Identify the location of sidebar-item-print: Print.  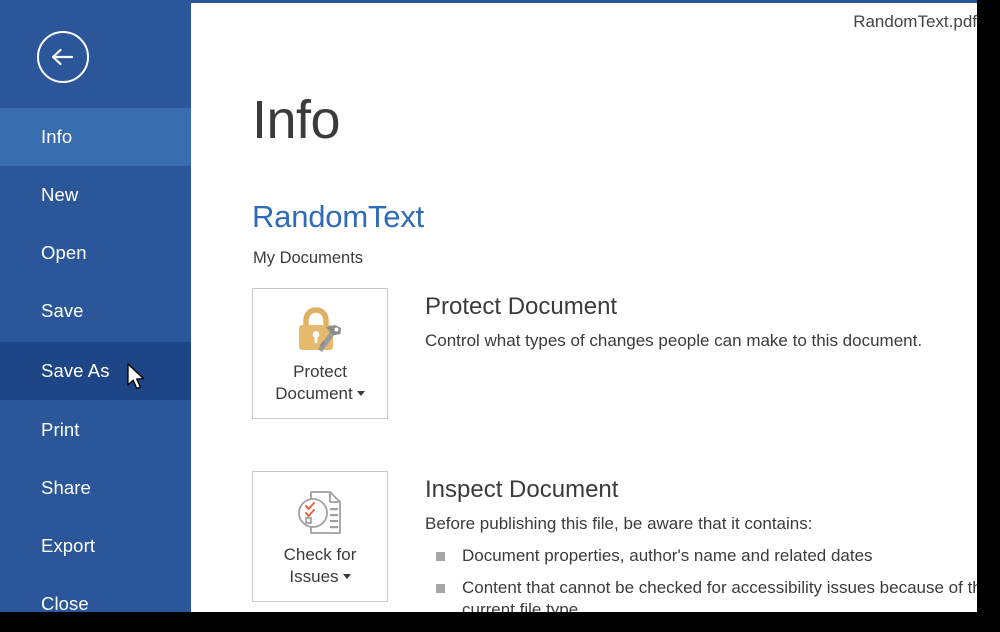
(95, 430).